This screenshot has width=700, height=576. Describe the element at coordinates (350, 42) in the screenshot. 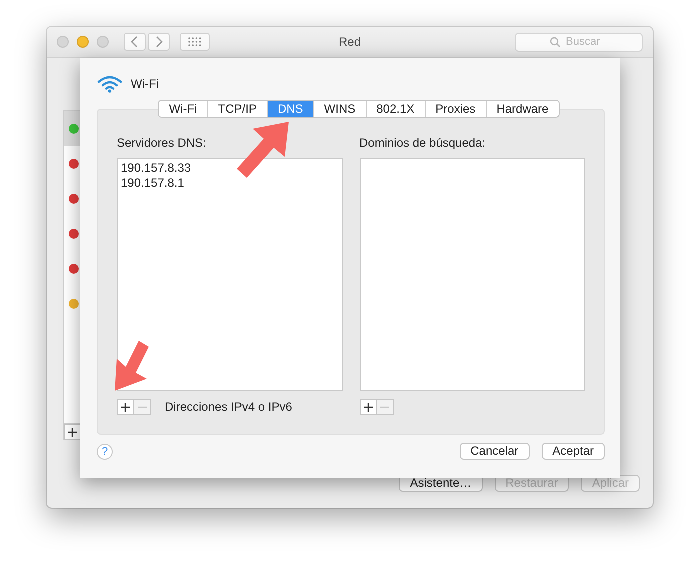

I see `window-title: Red` at that location.